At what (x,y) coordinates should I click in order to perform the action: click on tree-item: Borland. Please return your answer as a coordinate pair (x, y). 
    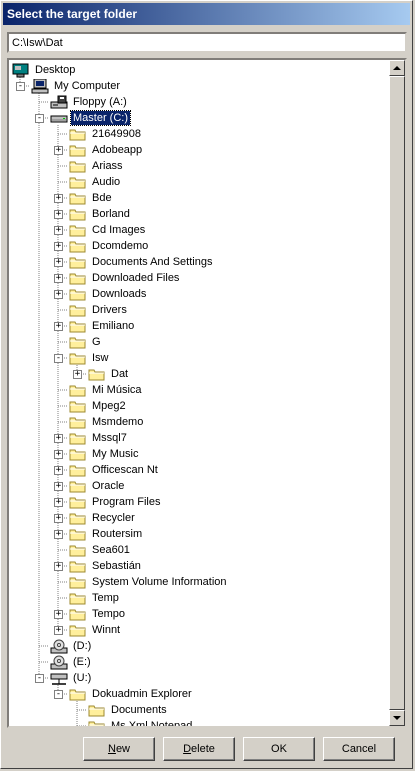
    Looking at the image, I should click on (100, 214).